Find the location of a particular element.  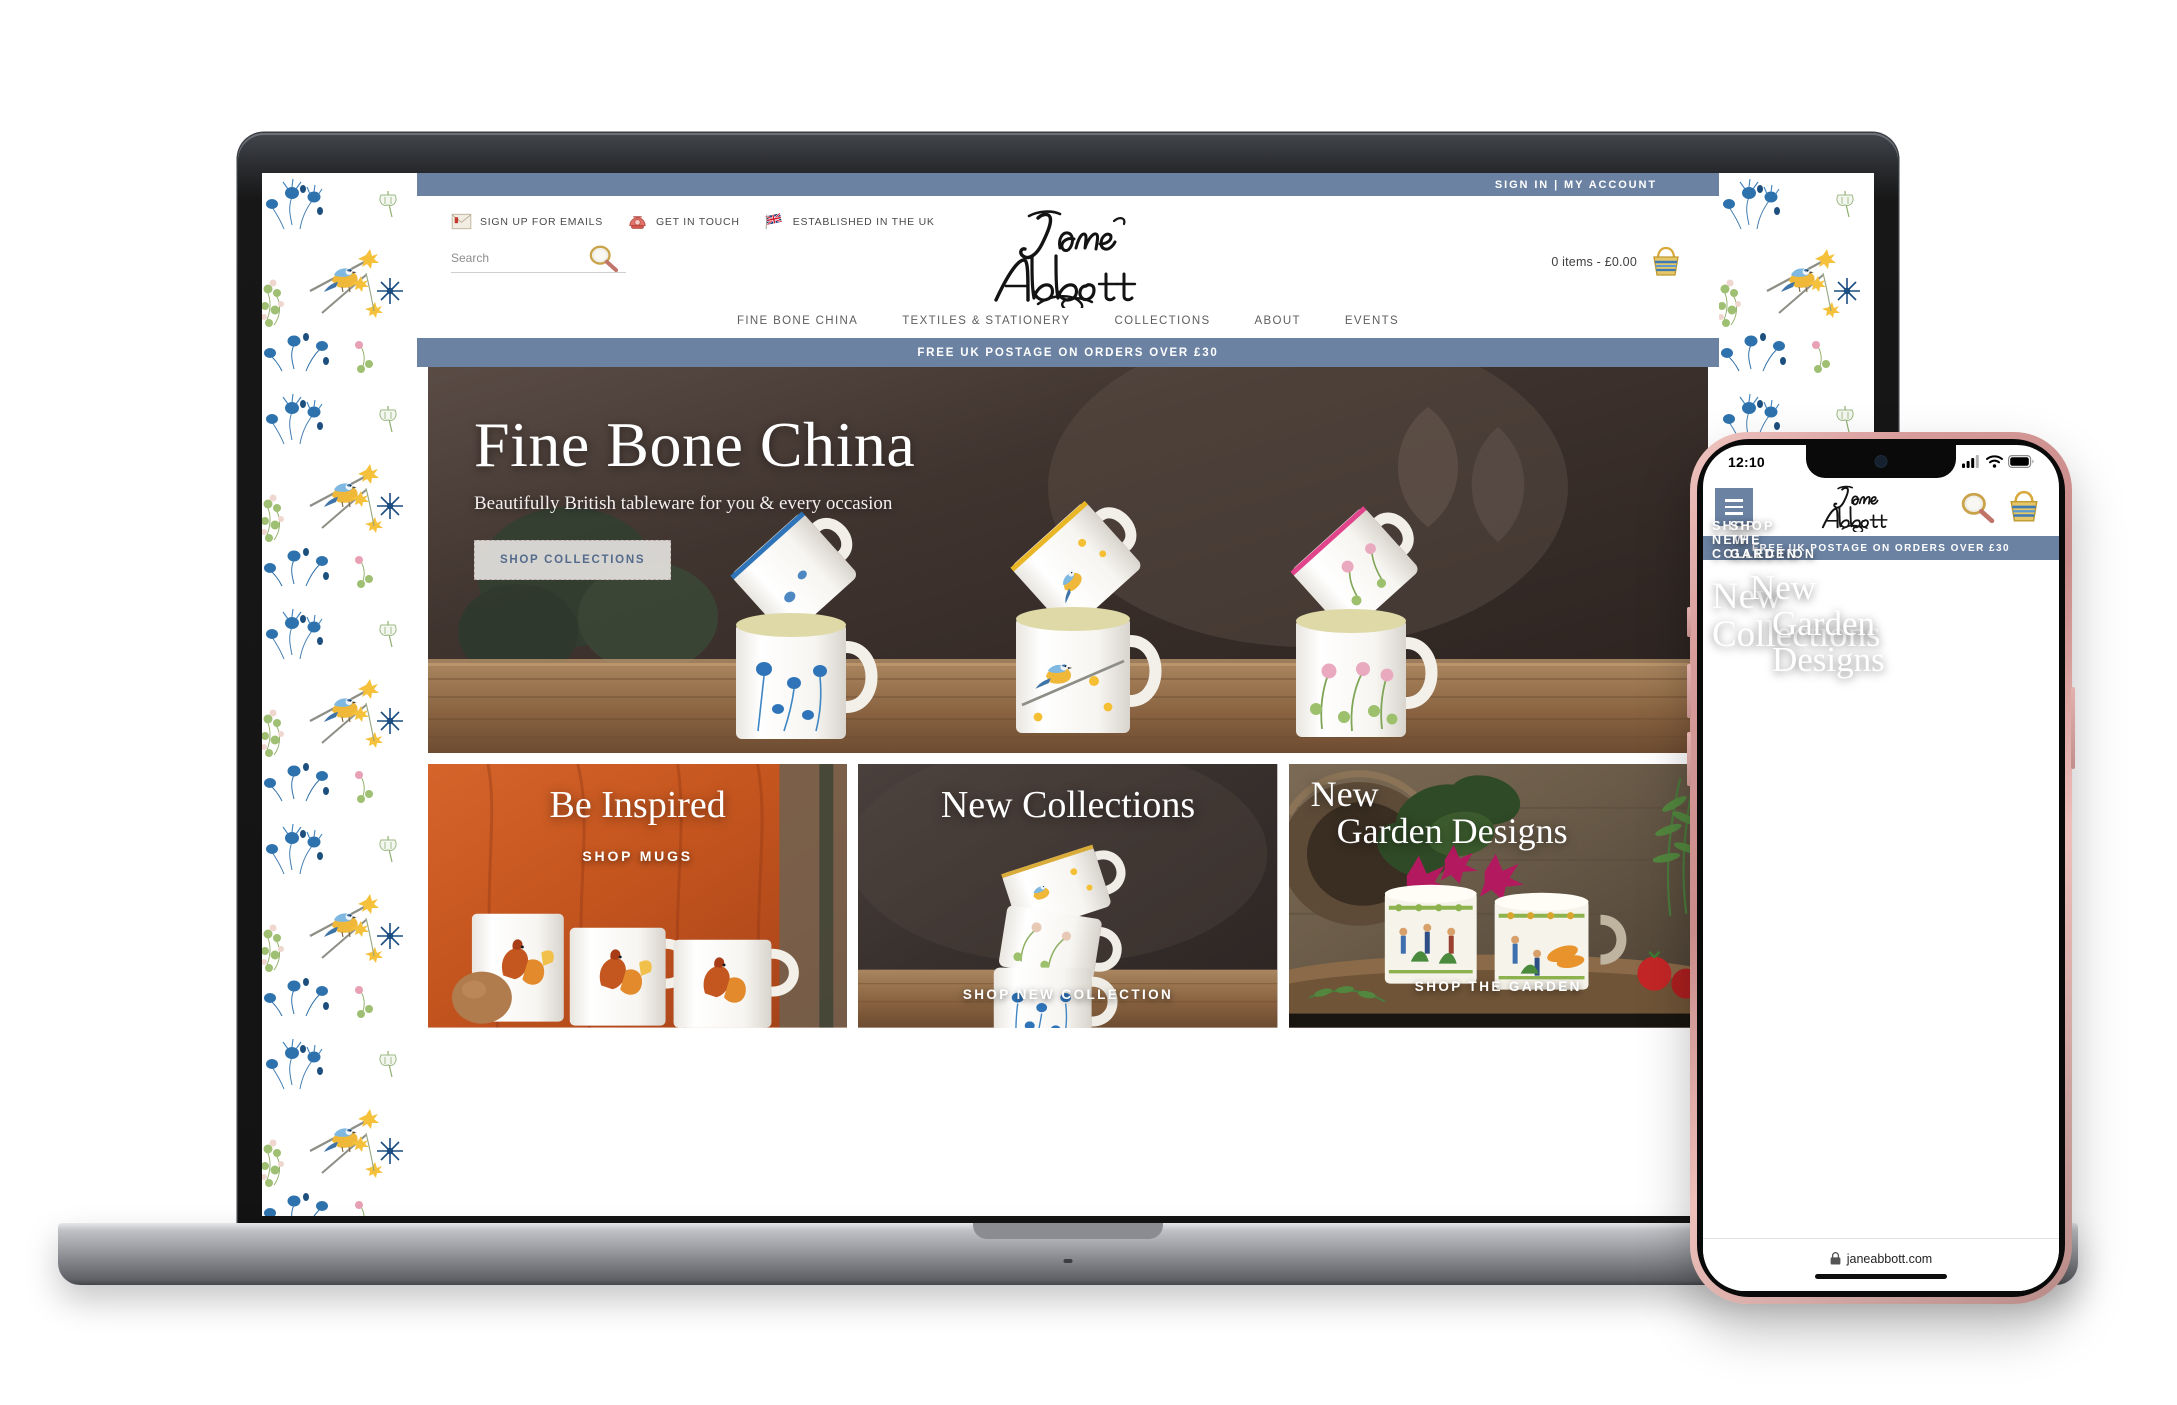

phone-volume-down-button is located at coordinates (1689, 759).